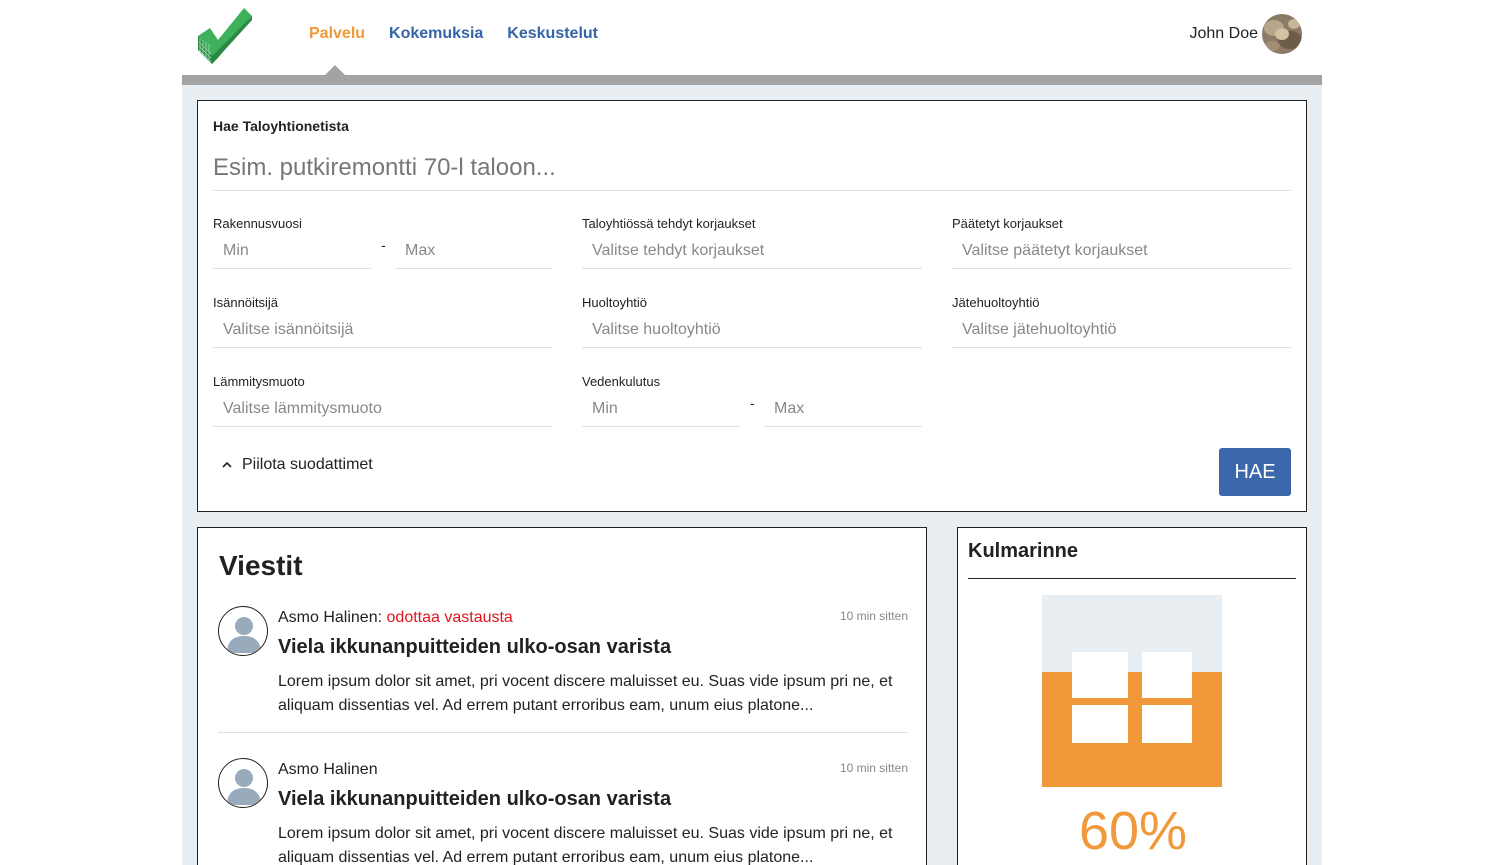 Image resolution: width=1495 pixels, height=865 pixels. I want to click on avatar-photo-icon, so click(1282, 34).